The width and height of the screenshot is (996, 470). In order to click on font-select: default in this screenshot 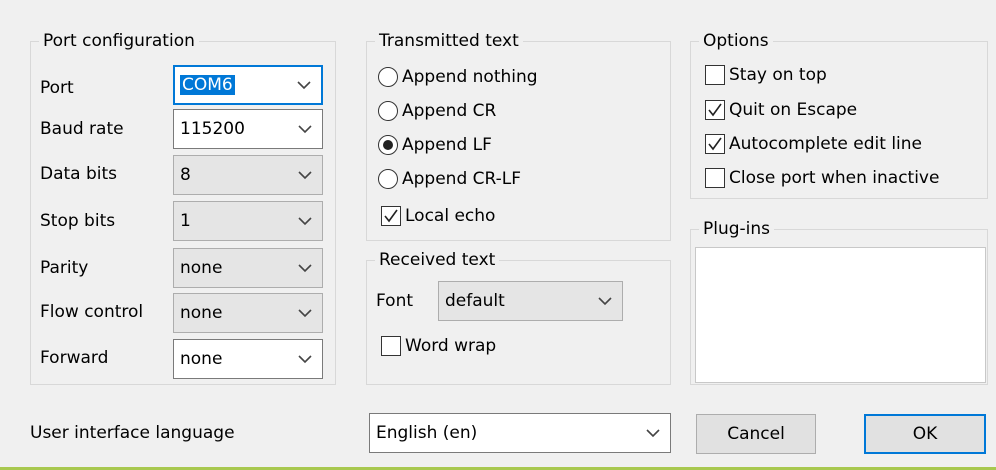, I will do `click(530, 301)`.